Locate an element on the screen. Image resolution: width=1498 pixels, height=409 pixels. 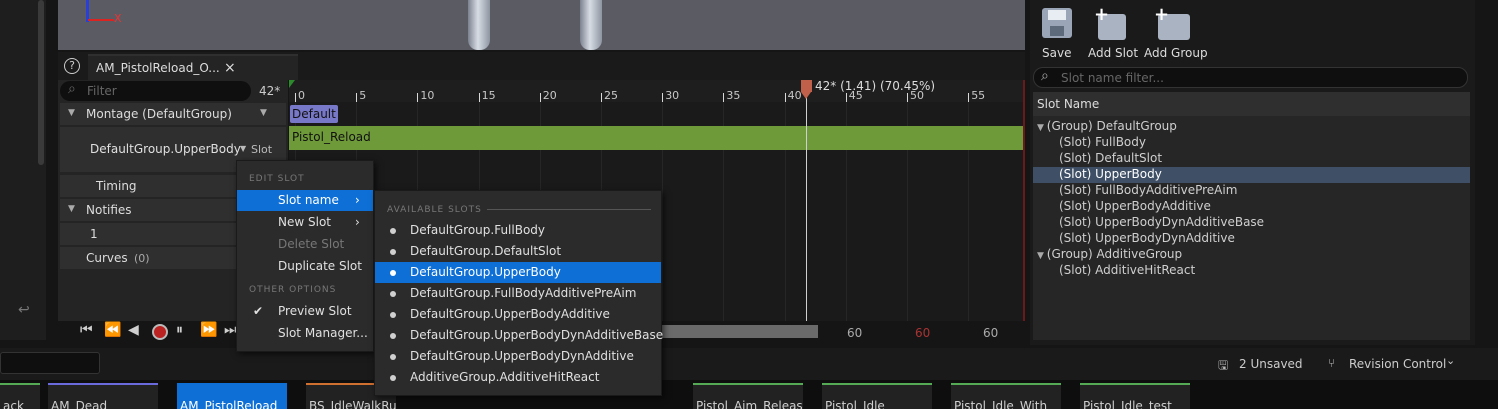
skip-start-icon: ⏮ is located at coordinates (86, 330).